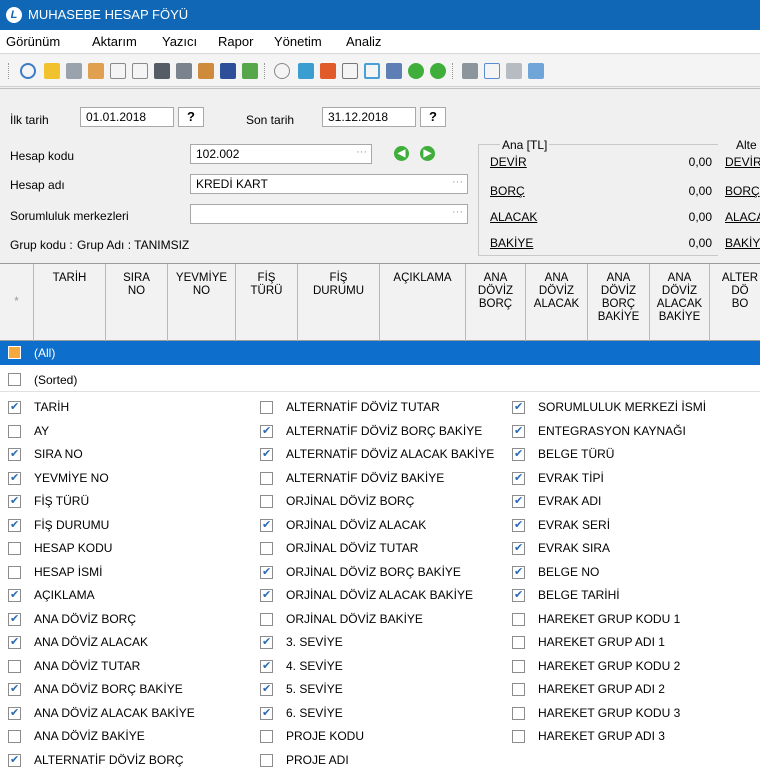 The image size is (760, 768). I want to click on column-checkbox-label: HAREKET GRUP ADI 2, so click(601, 689).